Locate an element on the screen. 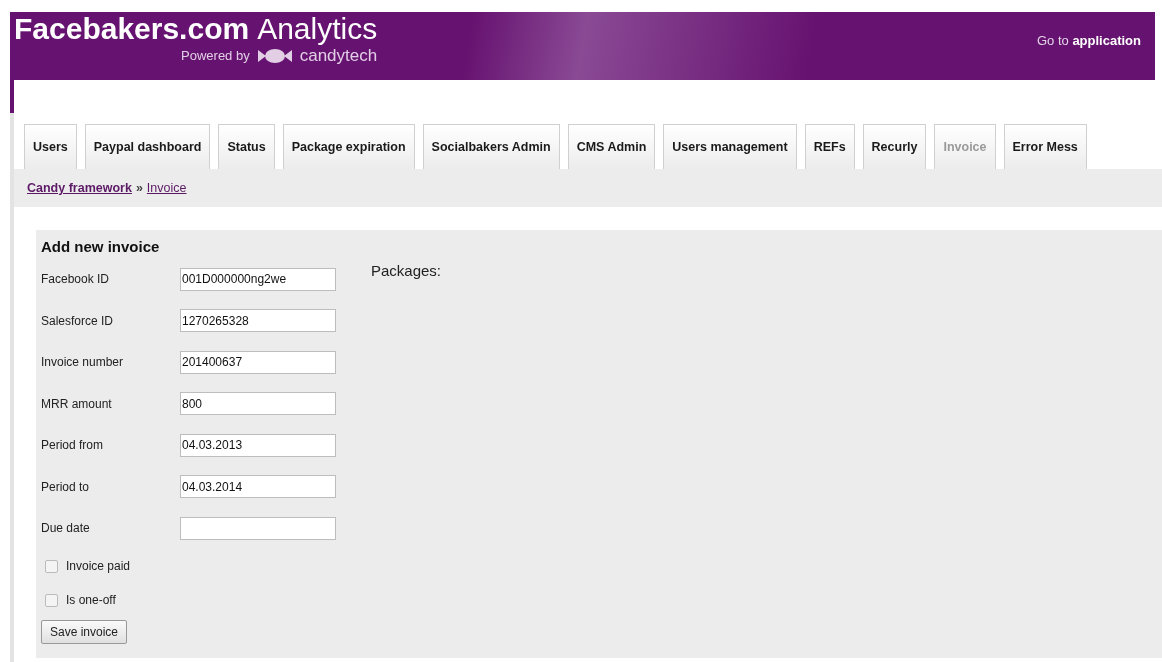 The height and width of the screenshot is (662, 1162). nav-tab: CMS Admin is located at coordinates (611, 146).